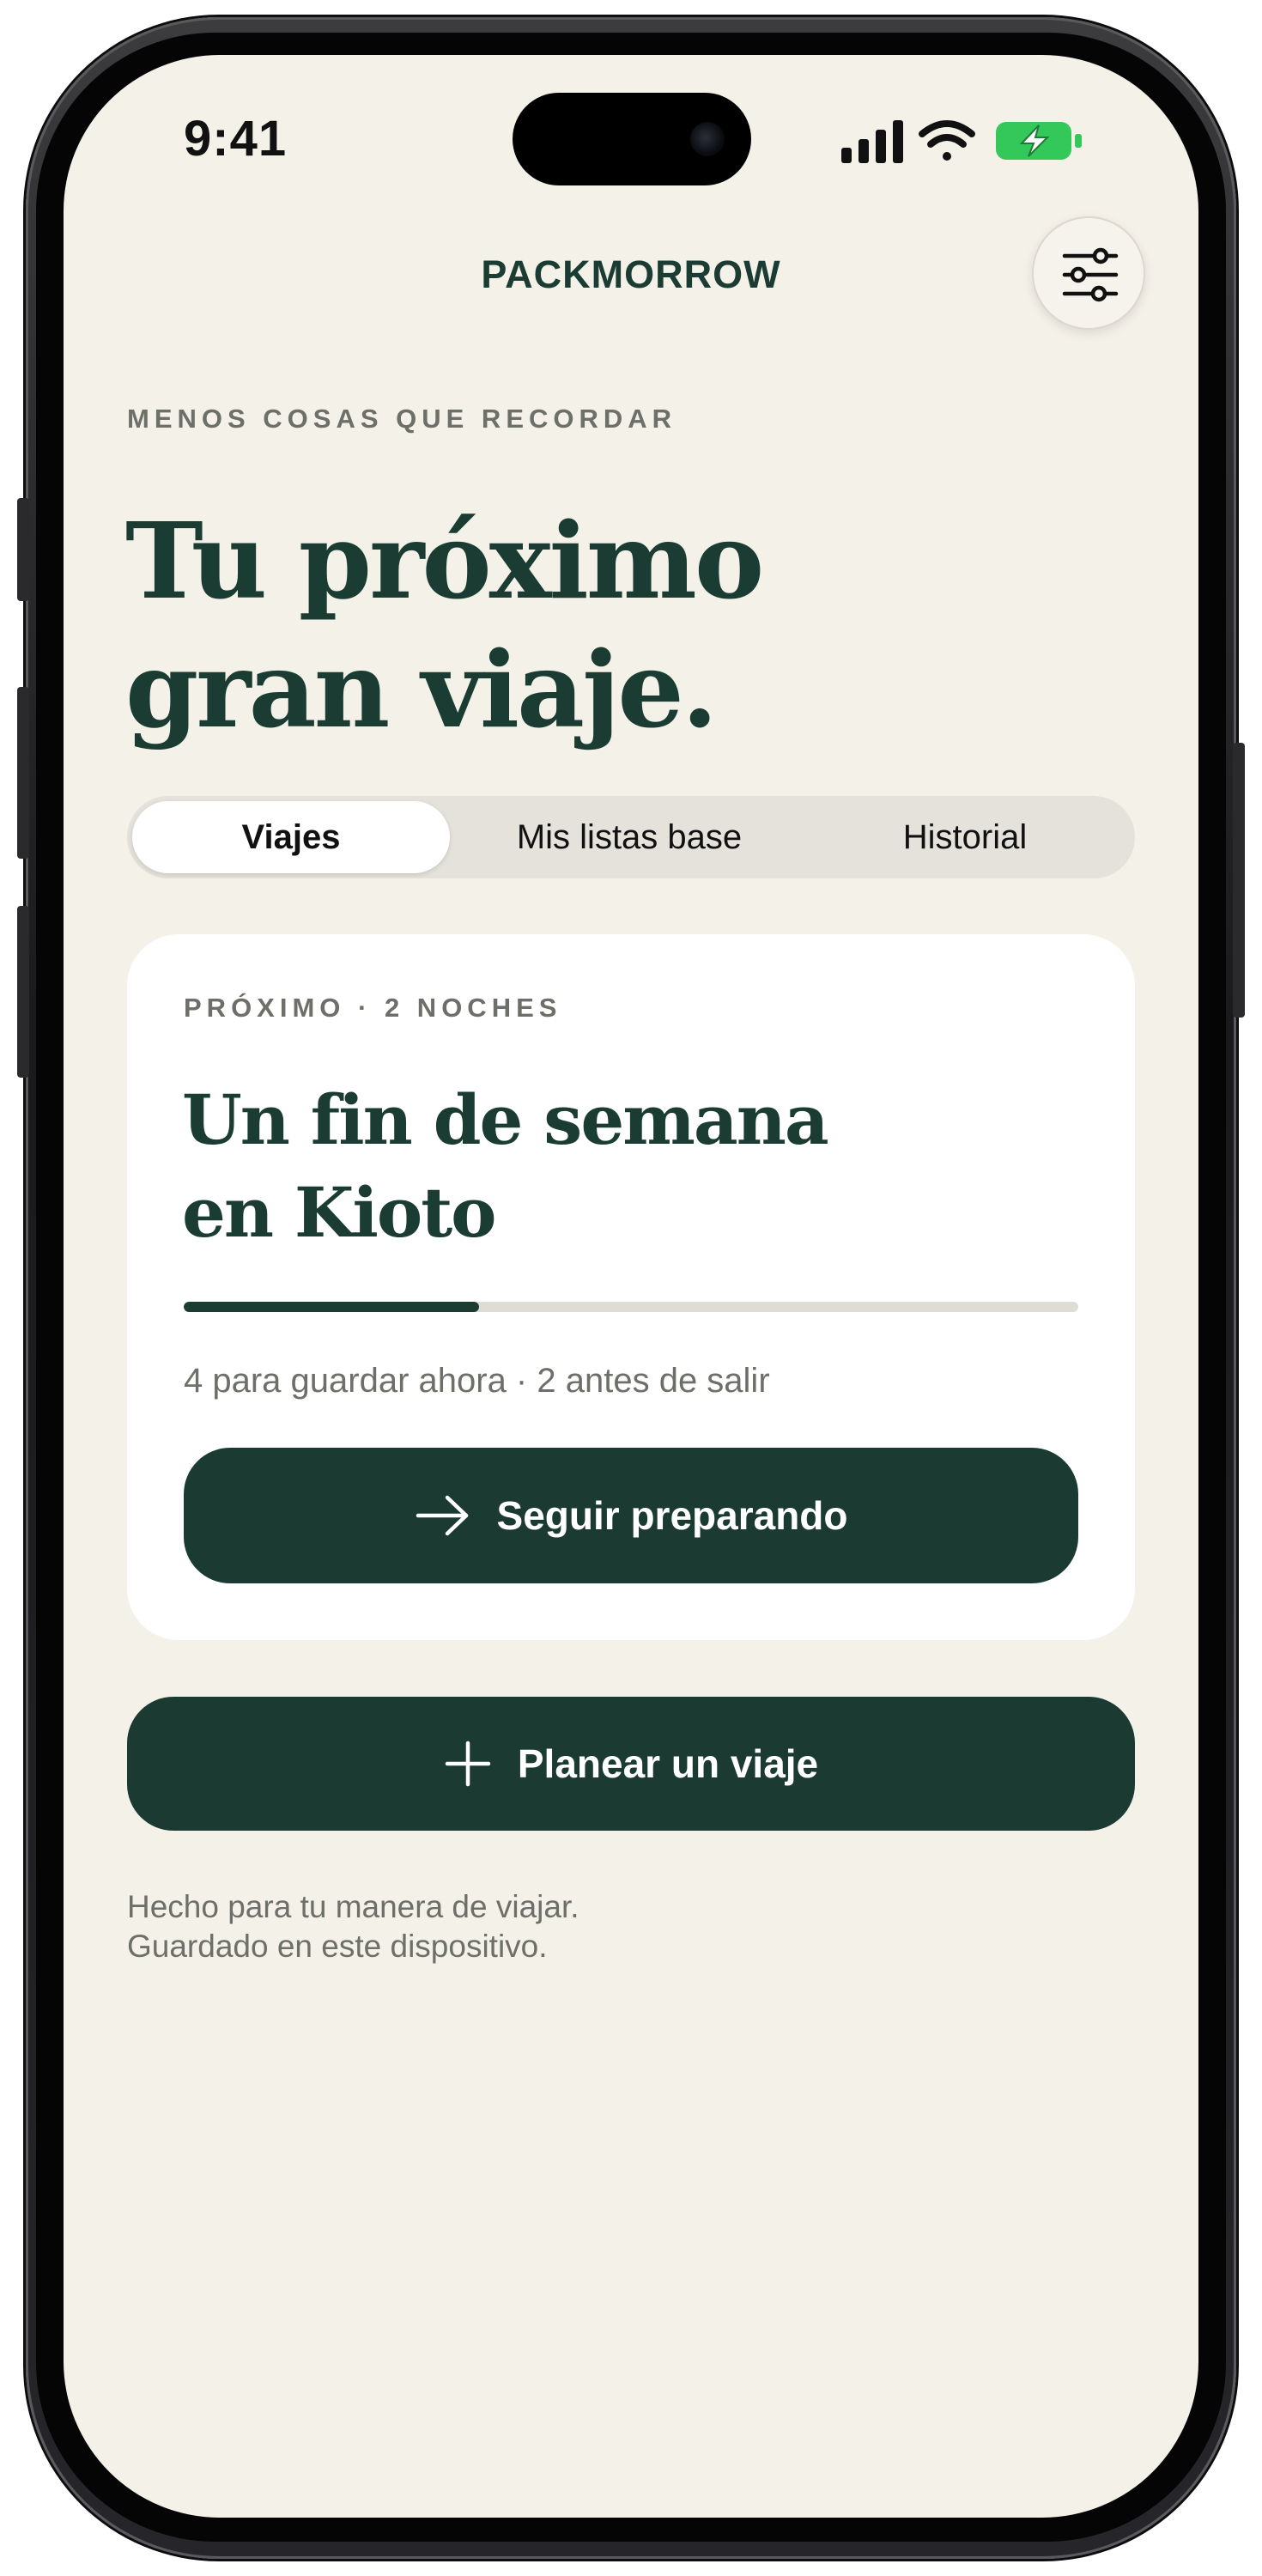 The width and height of the screenshot is (1262, 2576). What do you see at coordinates (506, 1119) in the screenshot?
I see `trip-title-line1: Un fin de semana` at bounding box center [506, 1119].